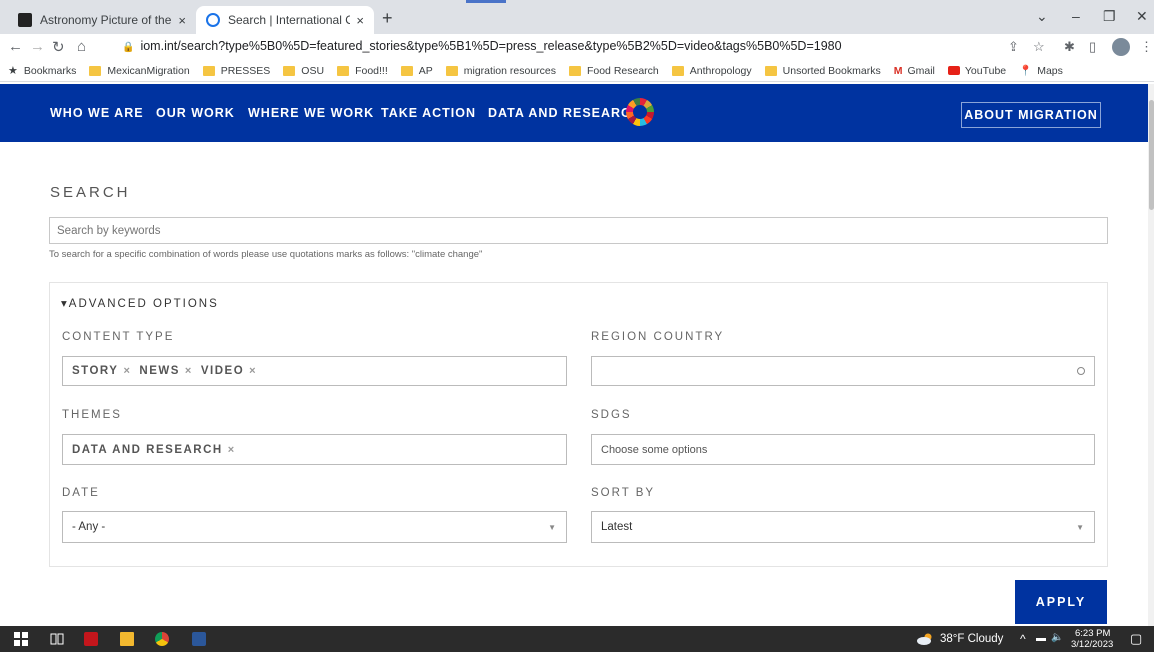  What do you see at coordinates (416, 71) in the screenshot?
I see `bookmark-folder: AP` at bounding box center [416, 71].